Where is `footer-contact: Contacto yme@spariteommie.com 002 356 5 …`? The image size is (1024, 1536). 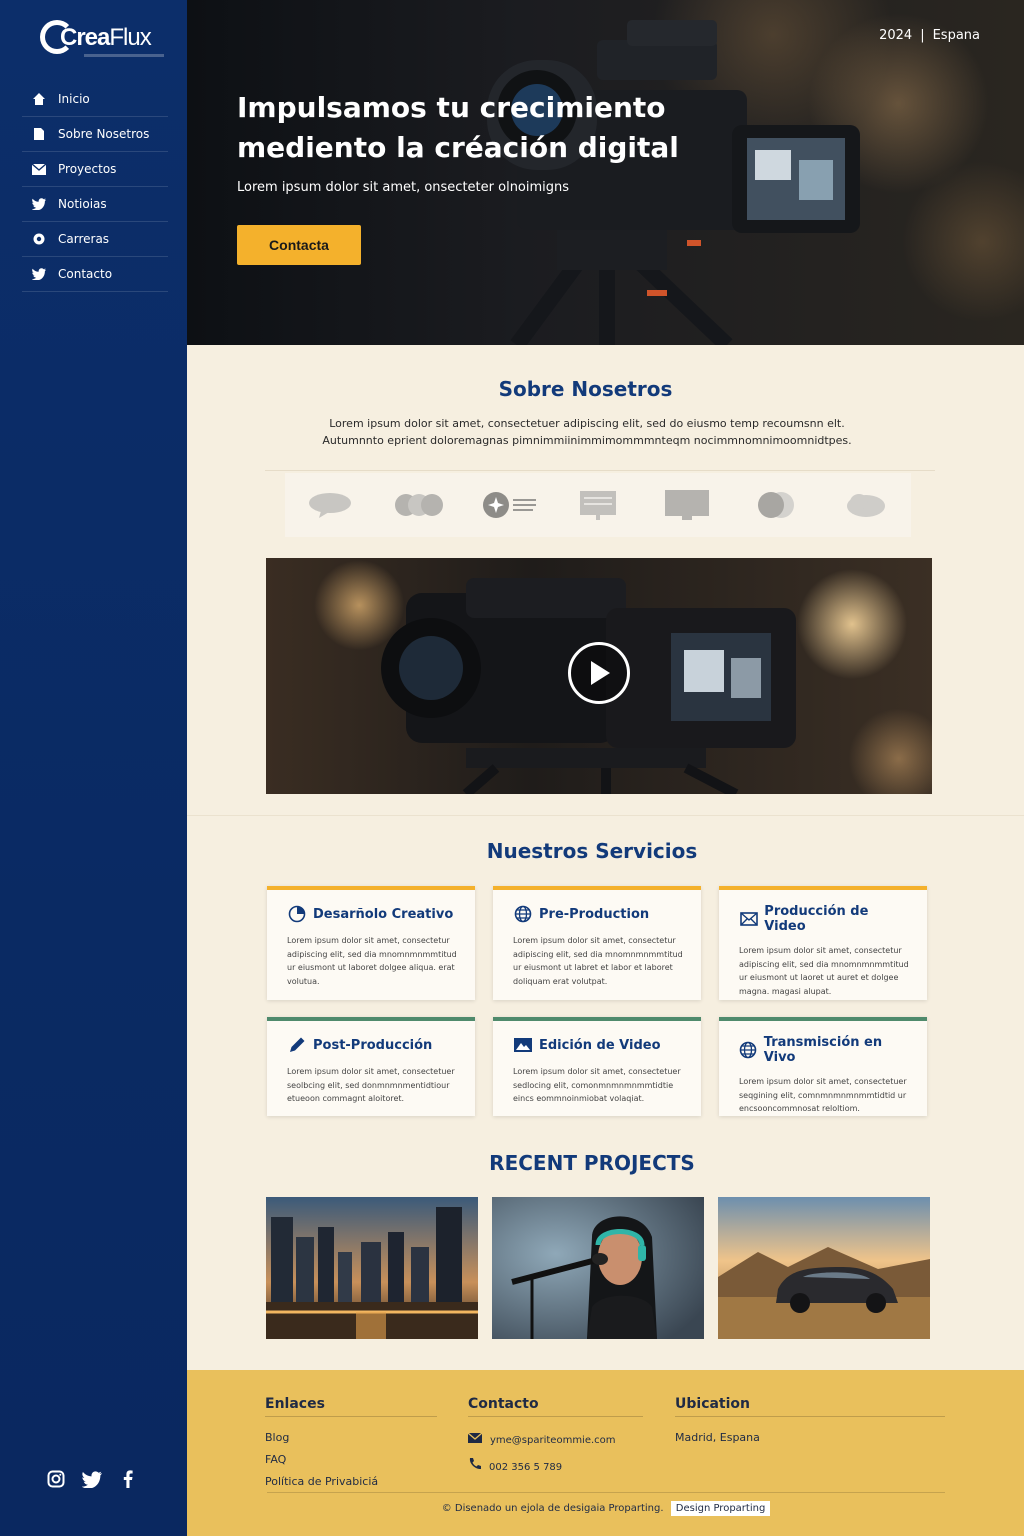
footer-contact: Contacto yme@spariteommie.com 002 356 5 … is located at coordinates (555, 1438).